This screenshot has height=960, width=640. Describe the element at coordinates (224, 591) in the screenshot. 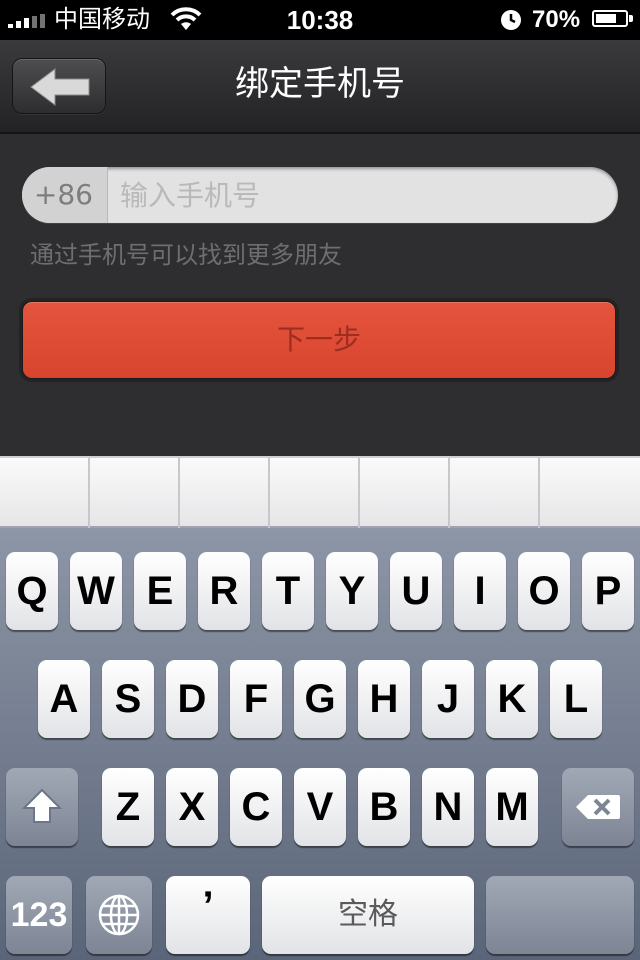

I see `key-r: R` at that location.